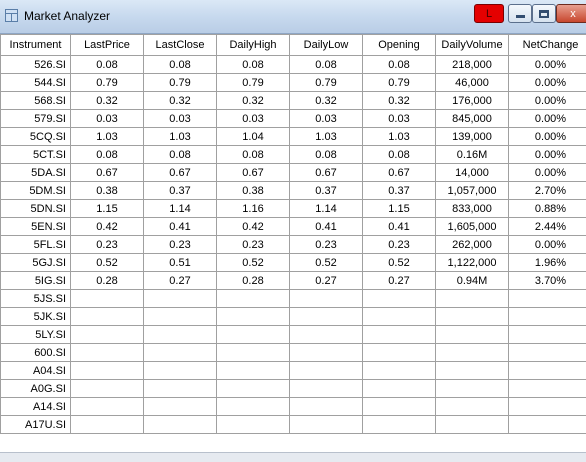 This screenshot has width=586, height=462. Describe the element at coordinates (399, 172) in the screenshot. I see `cell-opening: 0.67` at that location.